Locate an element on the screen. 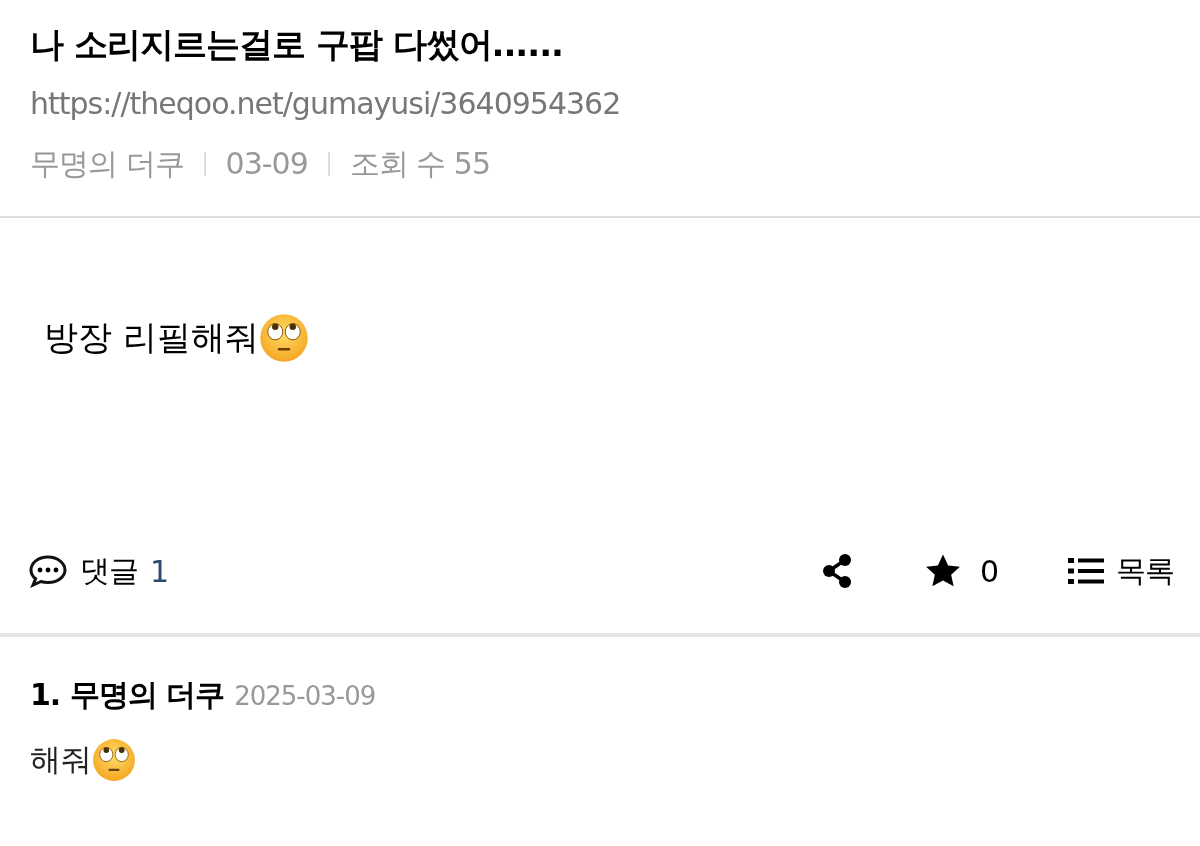  post-body-text: 방장 리필해줘 is located at coordinates (151, 337).